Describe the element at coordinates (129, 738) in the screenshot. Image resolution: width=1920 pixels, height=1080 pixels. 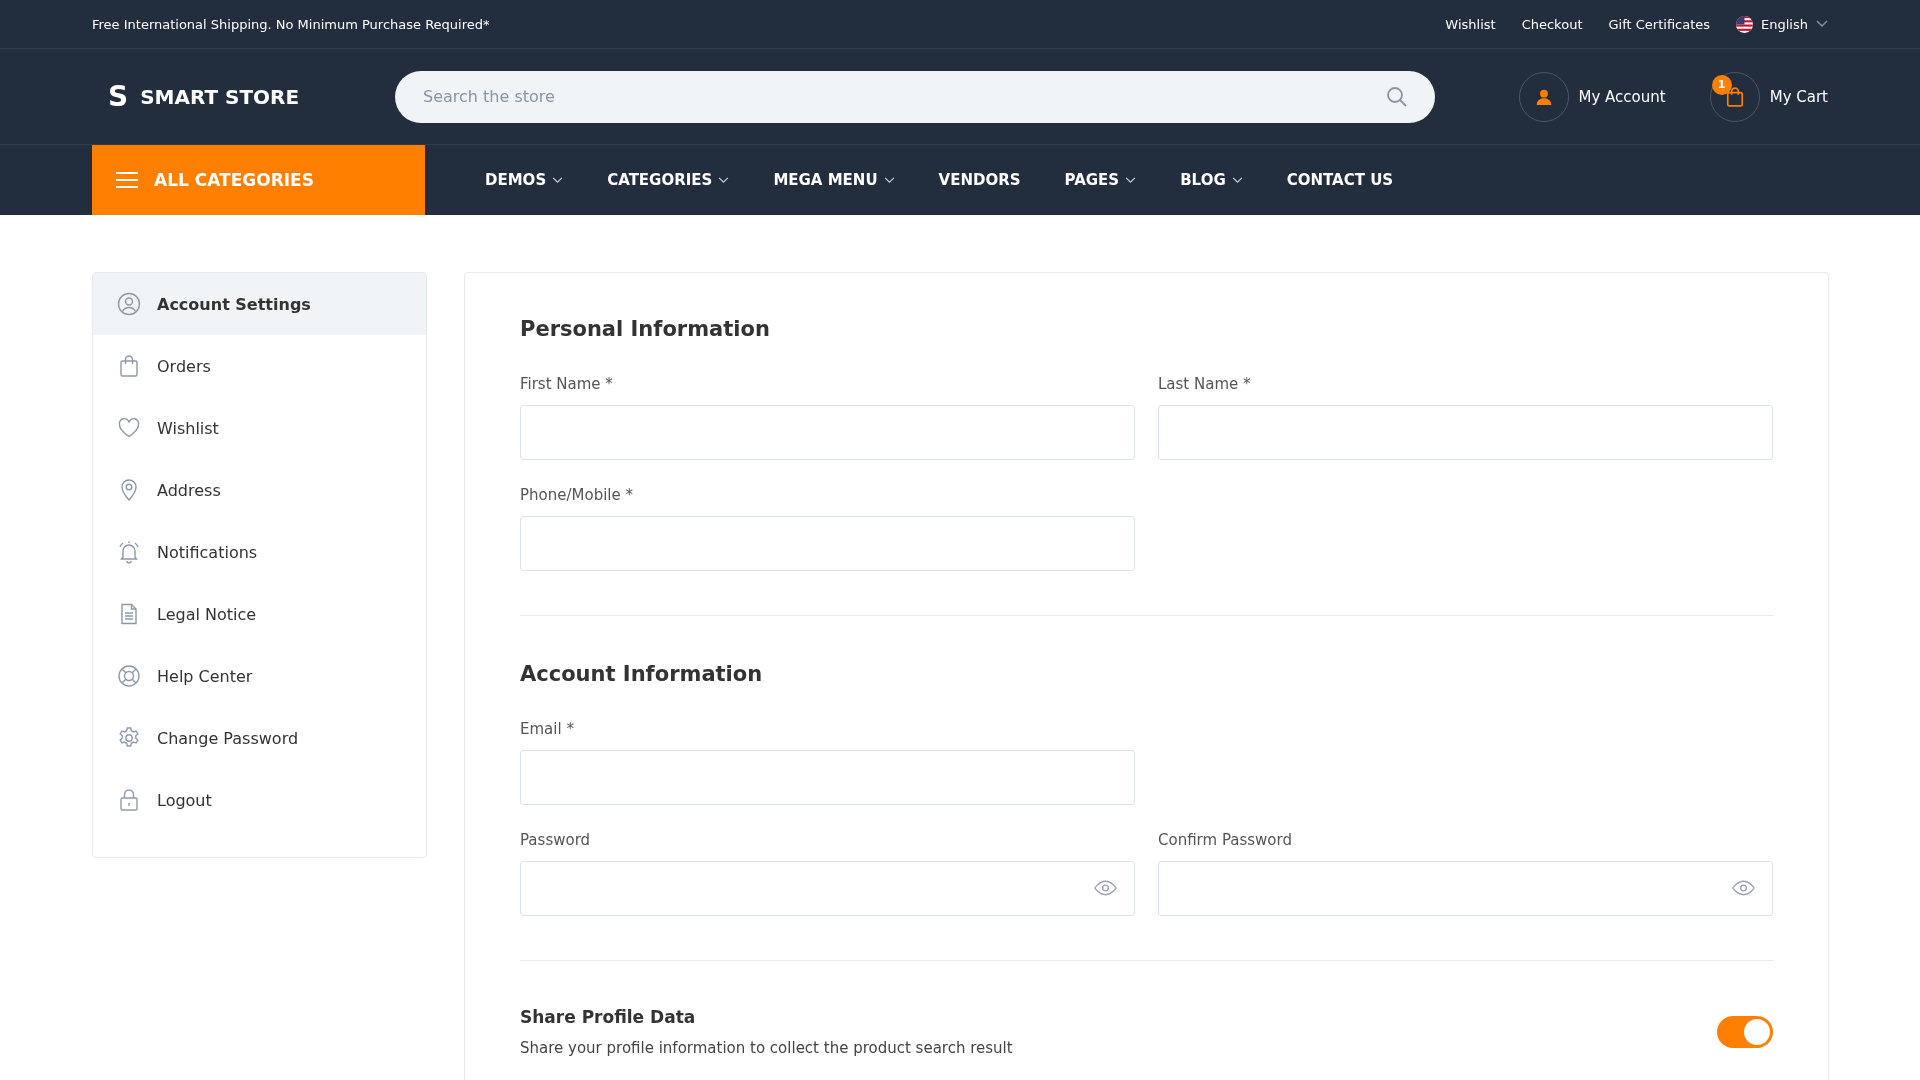
I see `settings-icon` at that location.